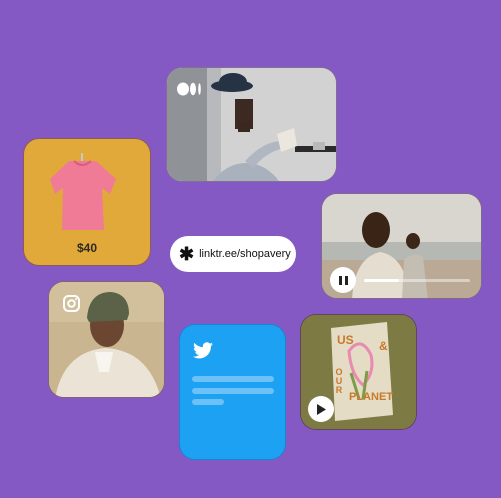  I want to click on play-icon, so click(321, 409).